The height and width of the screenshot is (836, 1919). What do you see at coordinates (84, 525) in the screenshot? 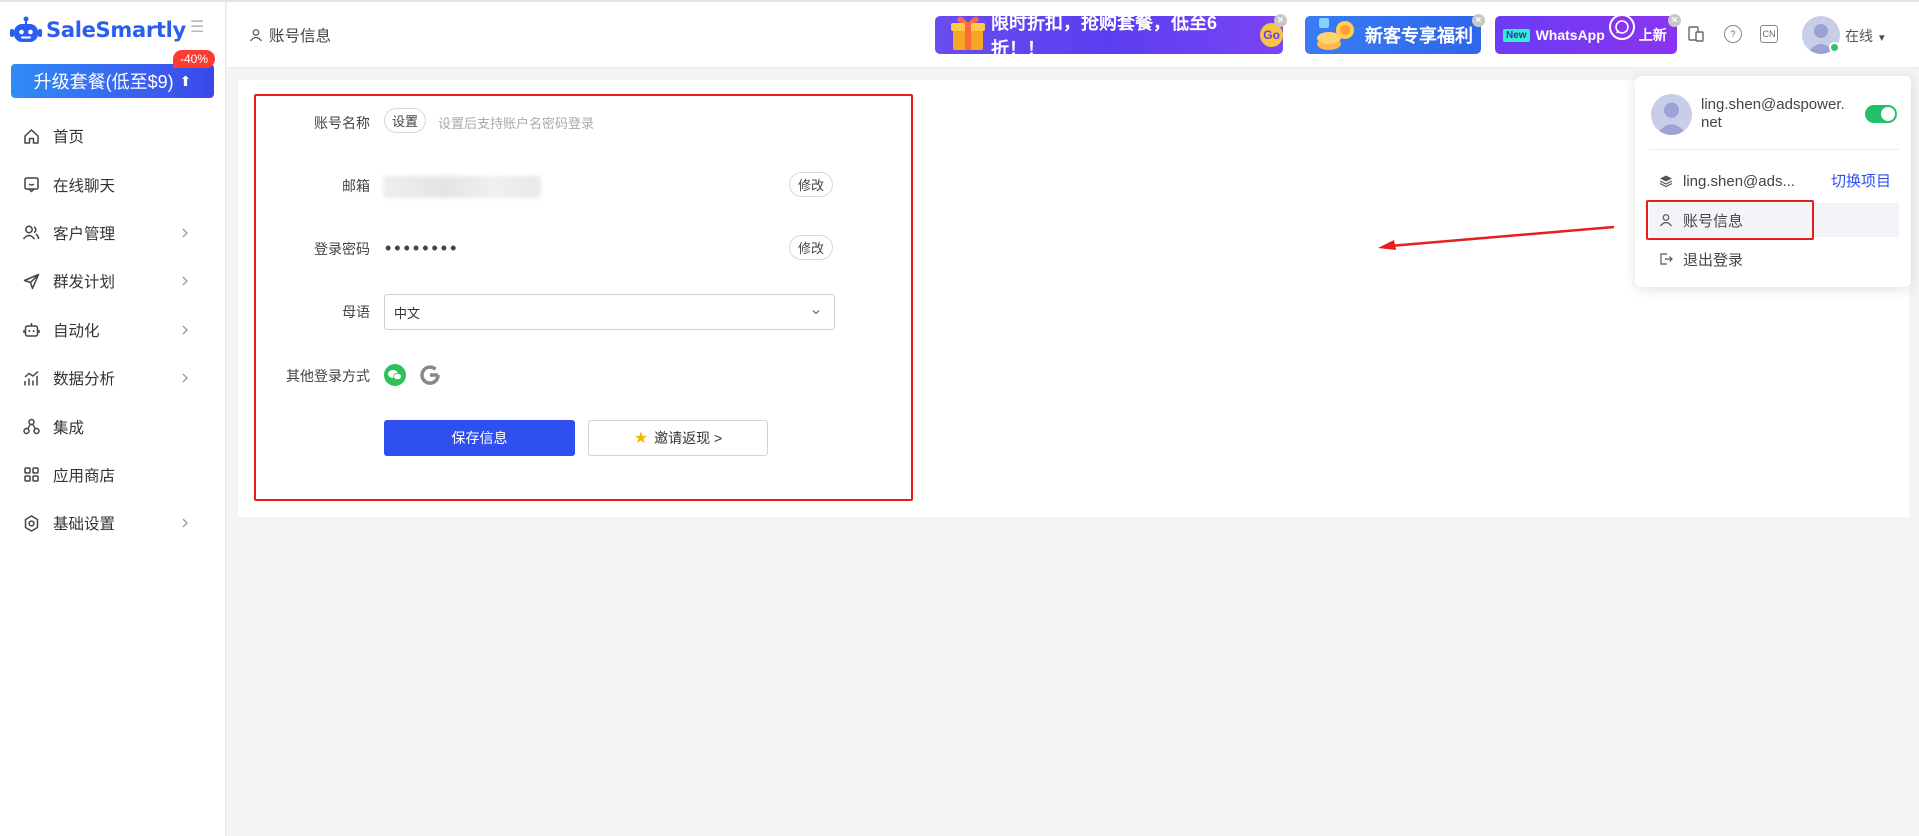
I see `sidebar-item-label: 基础设置` at bounding box center [84, 525].